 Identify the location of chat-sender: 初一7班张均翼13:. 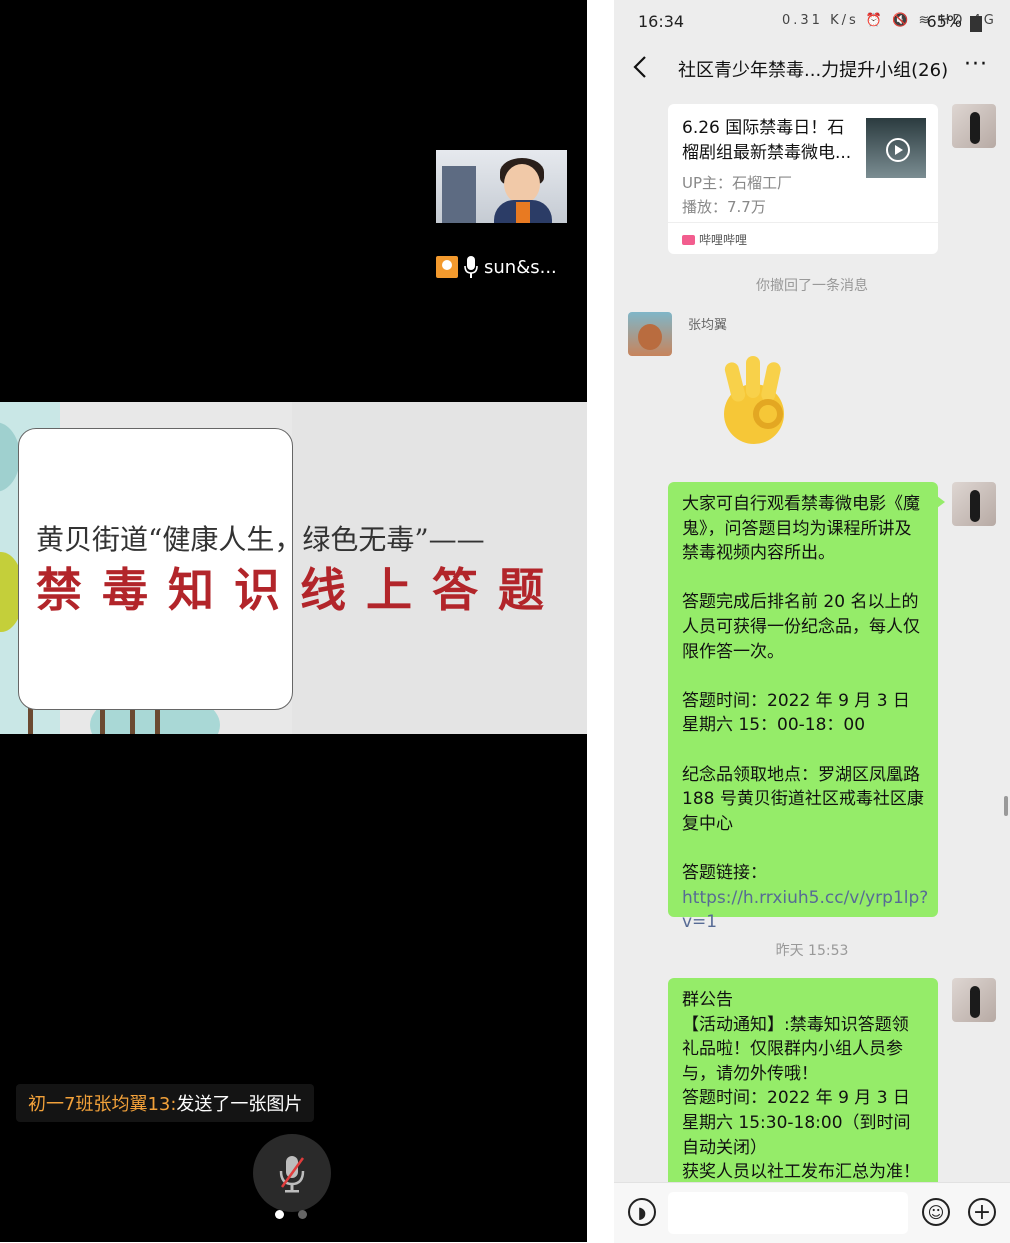
(102, 1104).